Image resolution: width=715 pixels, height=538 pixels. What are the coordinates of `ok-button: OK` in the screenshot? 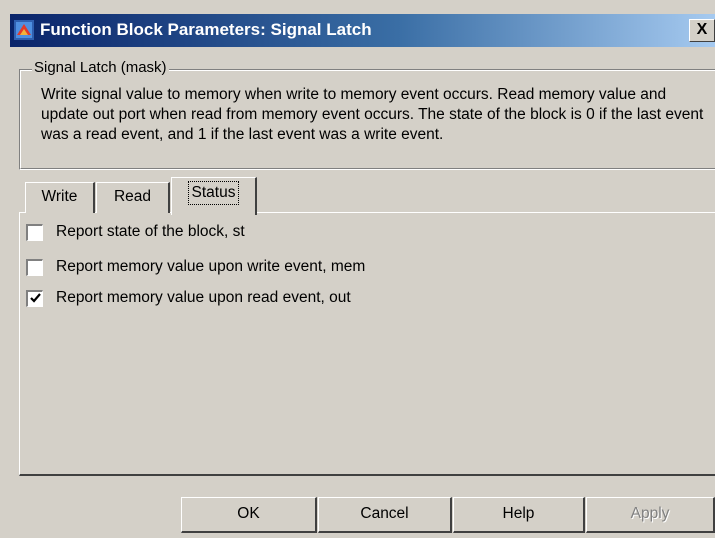 It's located at (249, 515).